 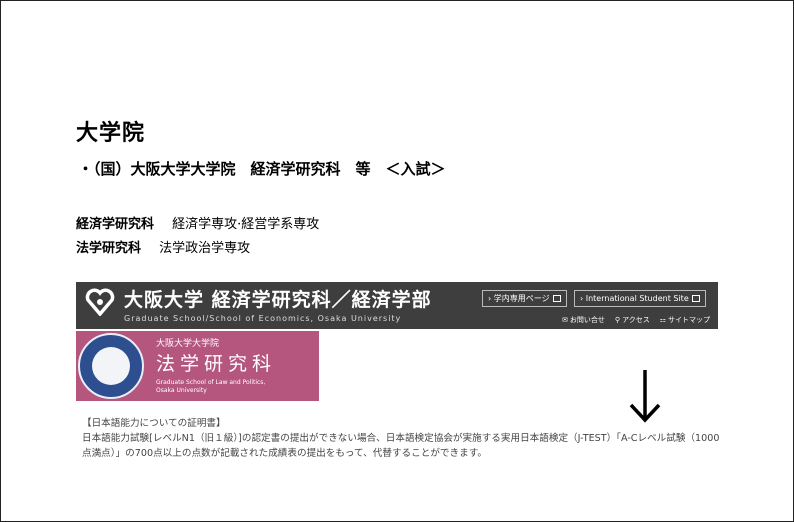 I want to click on internal-page-button: › 学内専用ページ, so click(x=524, y=298).